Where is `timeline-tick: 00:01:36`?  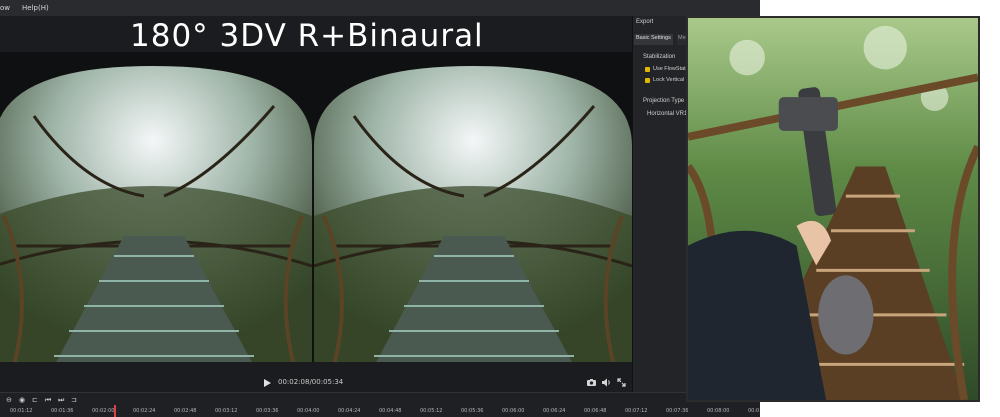 timeline-tick: 00:01:36 is located at coordinates (62, 411).